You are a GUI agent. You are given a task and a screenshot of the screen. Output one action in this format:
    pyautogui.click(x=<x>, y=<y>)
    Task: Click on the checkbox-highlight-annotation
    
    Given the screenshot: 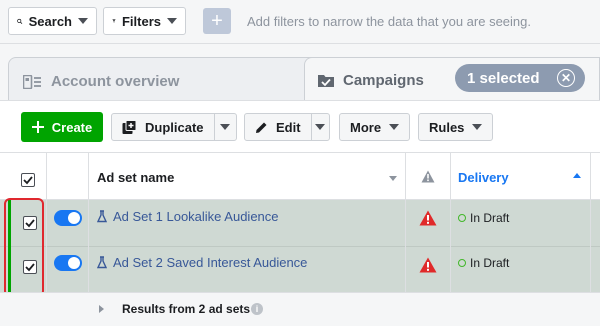 What is the action you would take?
    pyautogui.click(x=24, y=247)
    